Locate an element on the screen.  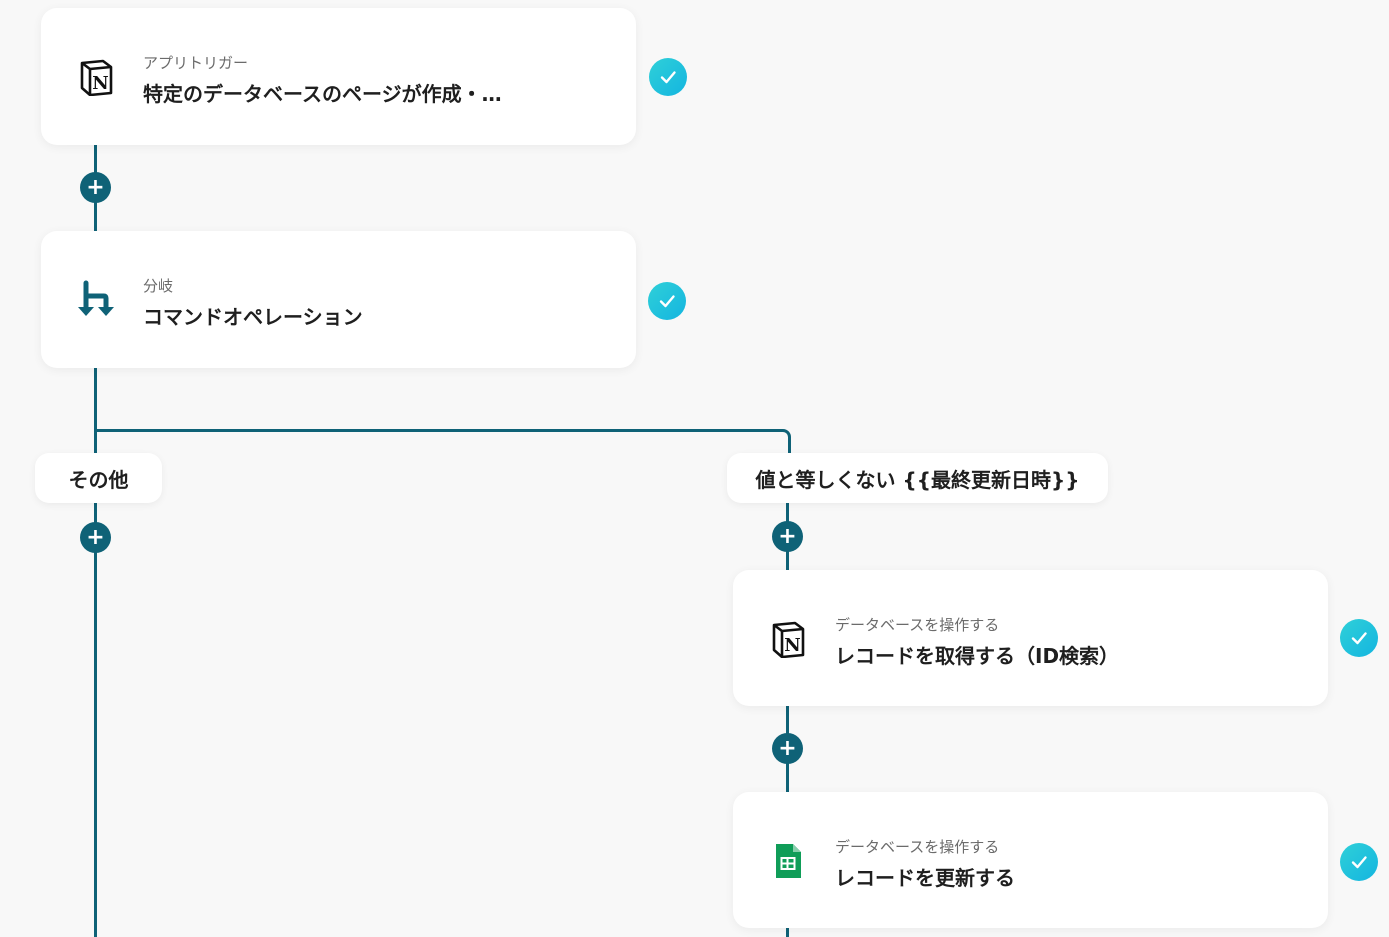
google-sheets-icon is located at coordinates (788, 861).